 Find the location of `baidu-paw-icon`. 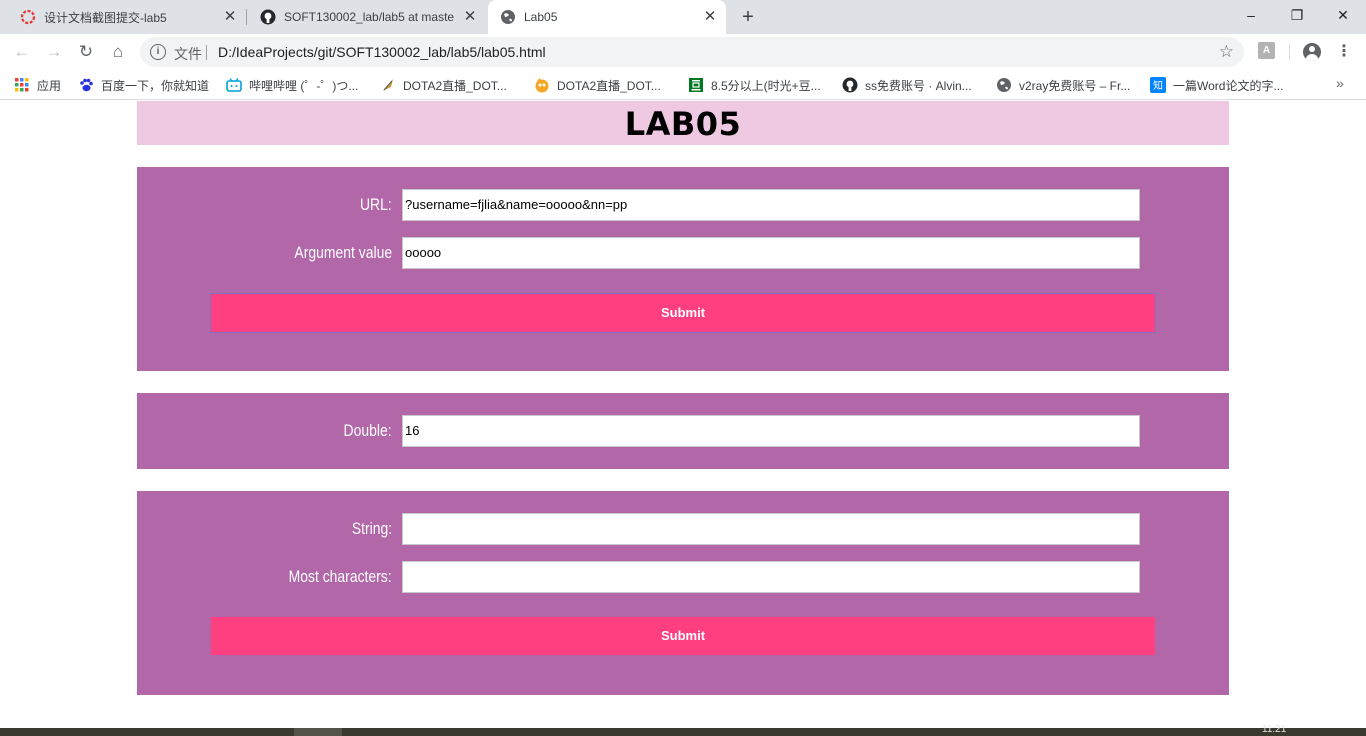

baidu-paw-icon is located at coordinates (86, 85).